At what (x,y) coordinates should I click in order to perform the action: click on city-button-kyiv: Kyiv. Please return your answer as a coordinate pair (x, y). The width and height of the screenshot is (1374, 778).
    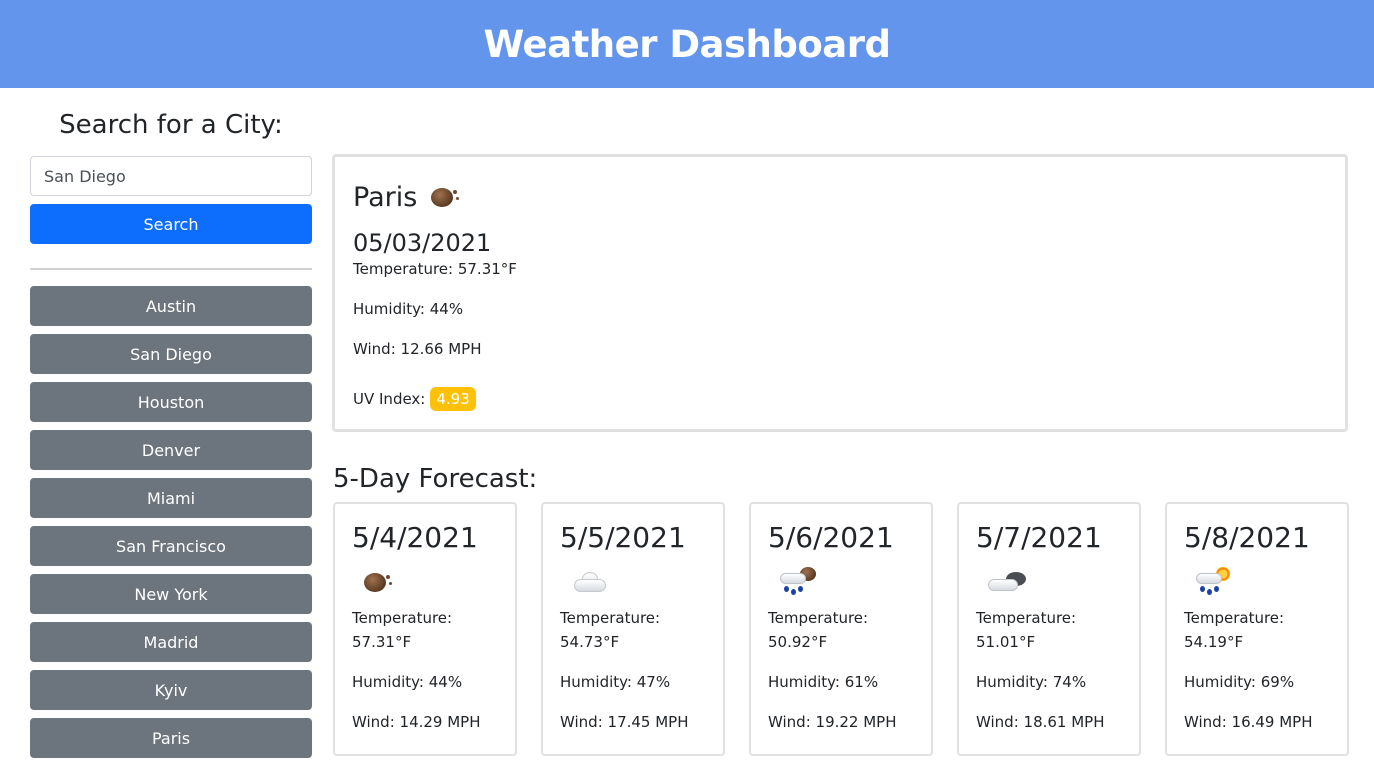
    Looking at the image, I should click on (171, 690).